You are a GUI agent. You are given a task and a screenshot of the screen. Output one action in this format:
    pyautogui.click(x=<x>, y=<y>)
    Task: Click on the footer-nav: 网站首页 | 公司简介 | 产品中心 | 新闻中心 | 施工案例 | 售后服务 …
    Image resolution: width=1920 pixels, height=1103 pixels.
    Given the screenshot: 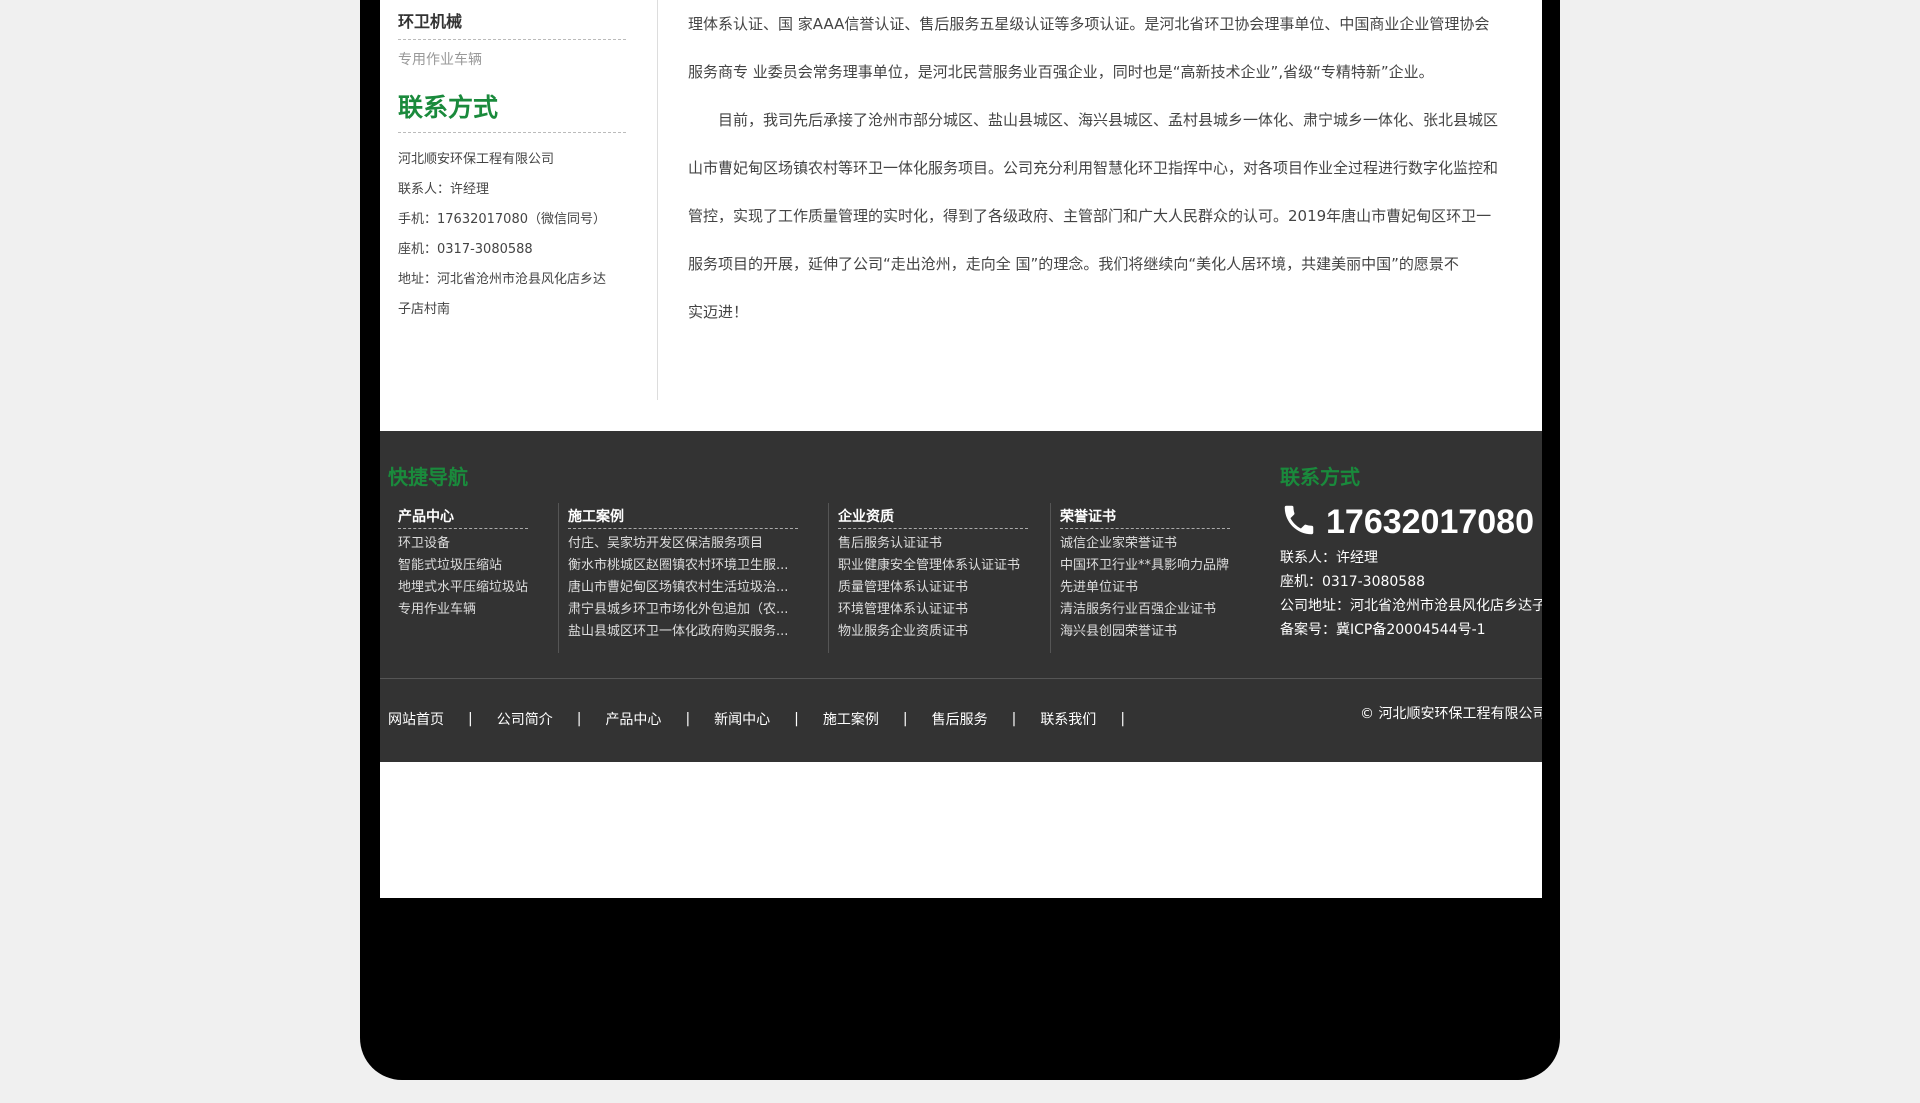 What is the action you would take?
    pyautogui.click(x=768, y=719)
    